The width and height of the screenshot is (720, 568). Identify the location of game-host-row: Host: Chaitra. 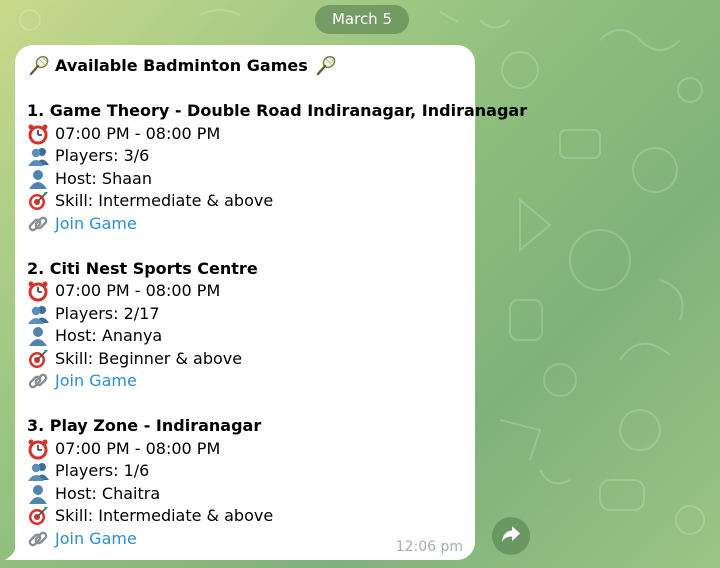
(251, 494).